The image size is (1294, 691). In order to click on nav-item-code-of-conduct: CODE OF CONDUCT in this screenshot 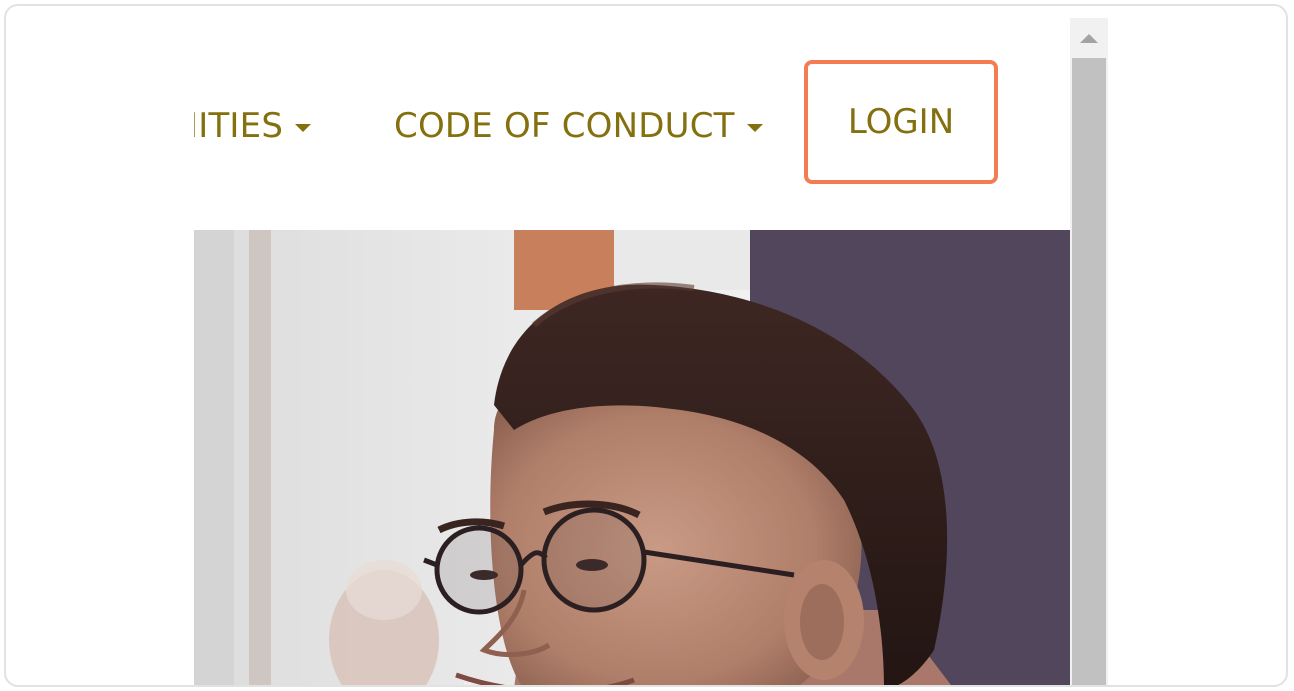, I will do `click(578, 126)`.